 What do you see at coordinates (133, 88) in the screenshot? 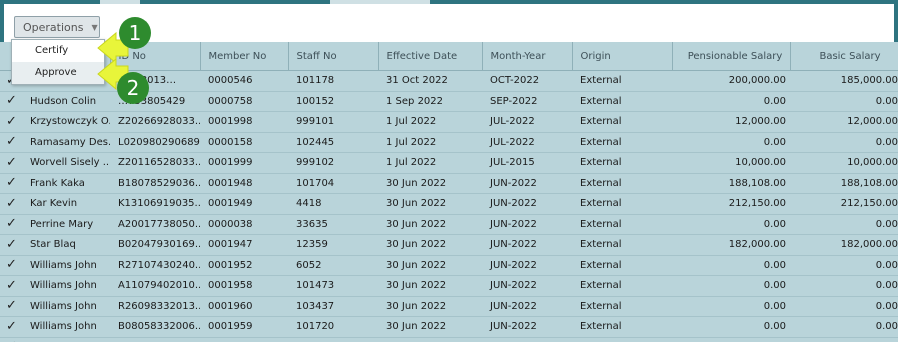
I see `callout-badge-2: 2` at bounding box center [133, 88].